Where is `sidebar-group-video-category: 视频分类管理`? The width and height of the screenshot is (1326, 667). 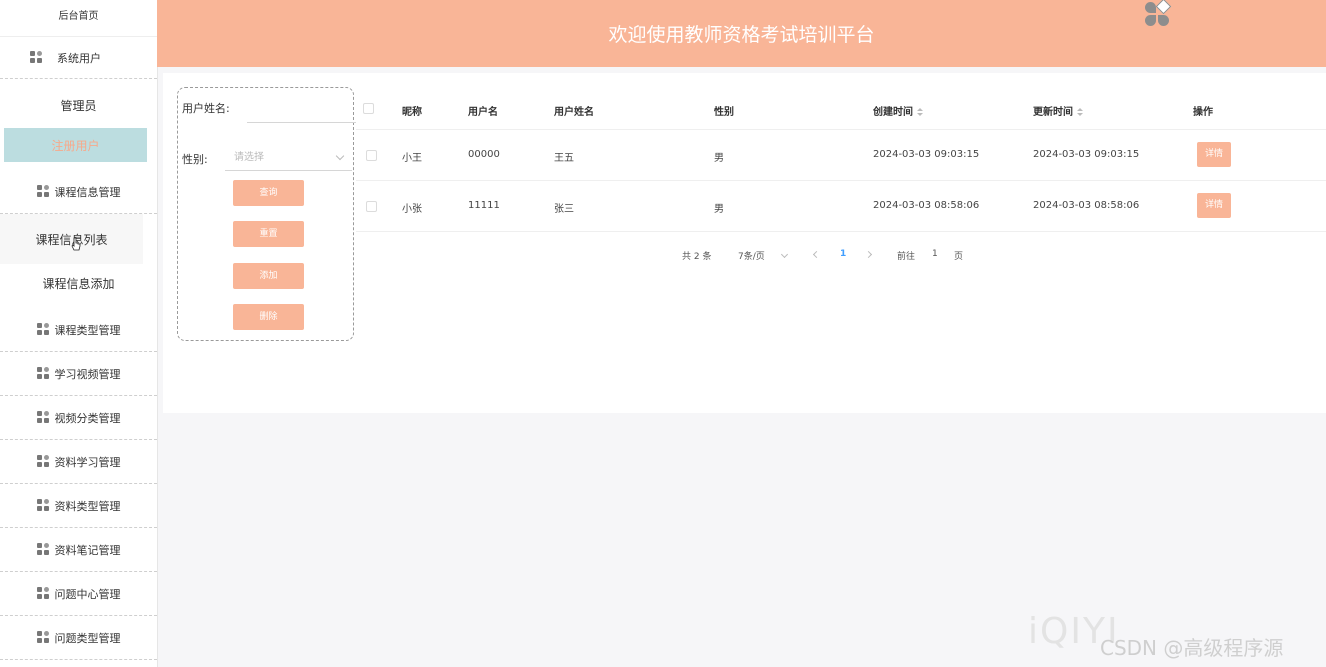
sidebar-group-video-category: 视频分类管理 is located at coordinates (78, 418).